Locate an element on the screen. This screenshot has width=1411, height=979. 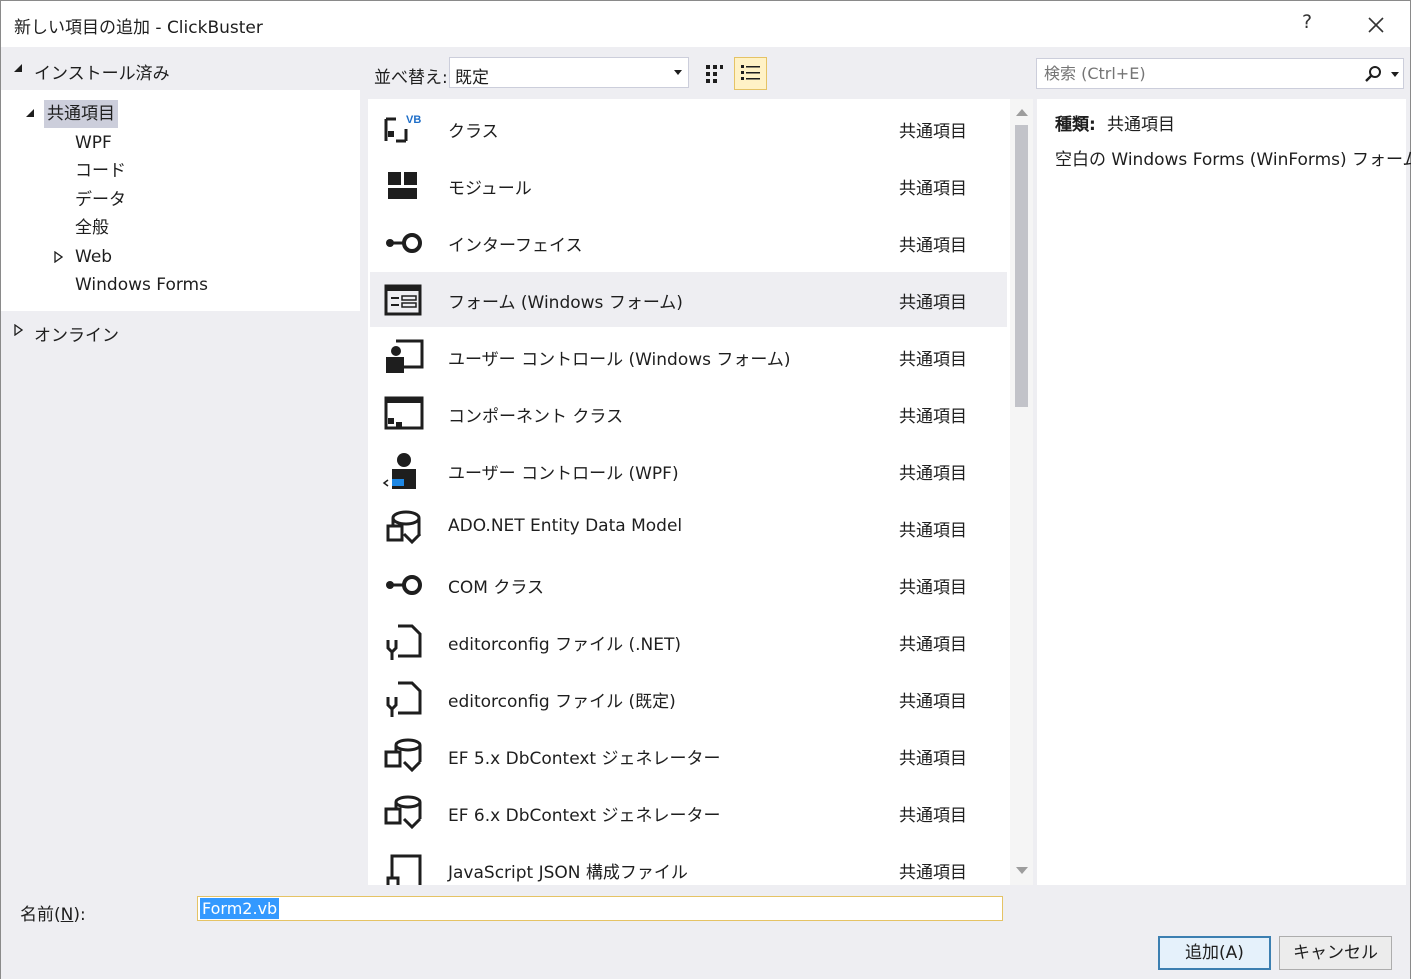
list-view-icon is located at coordinates (750, 72).